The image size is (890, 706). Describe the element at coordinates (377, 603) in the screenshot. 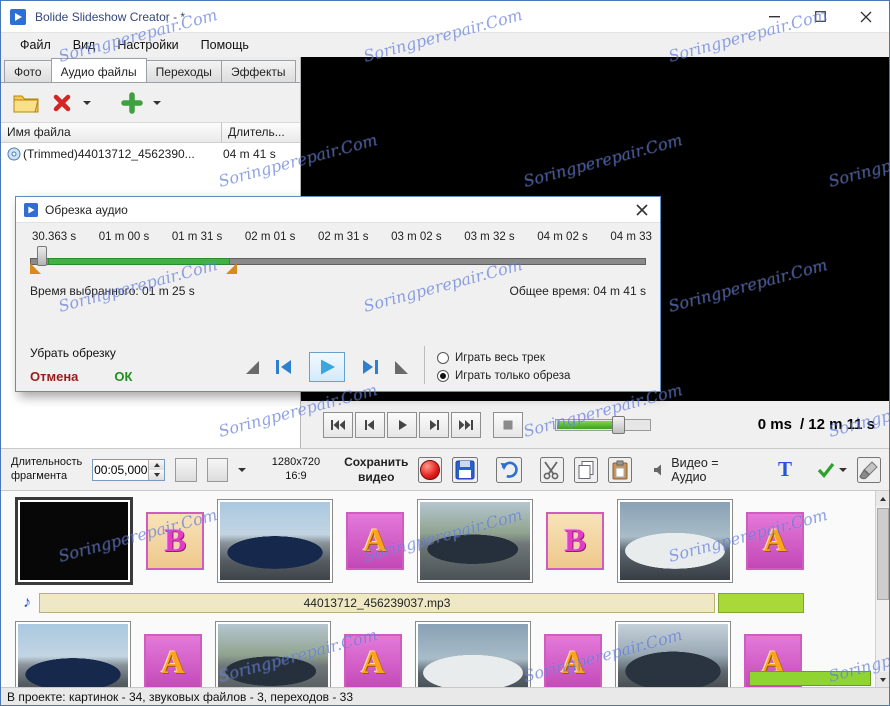

I see `audio-track-bar: 44013712_456239037.mp3` at that location.